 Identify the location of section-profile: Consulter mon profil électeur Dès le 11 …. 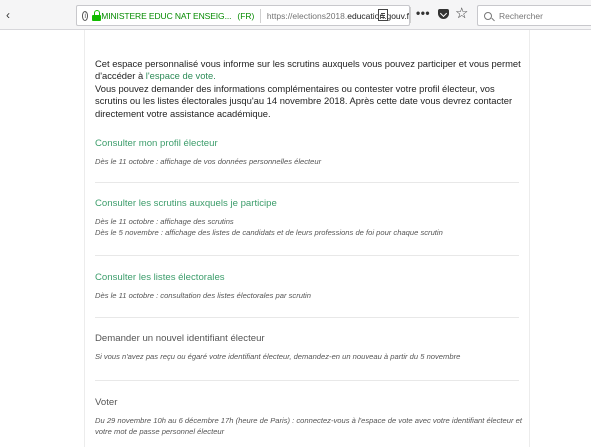
(309, 152).